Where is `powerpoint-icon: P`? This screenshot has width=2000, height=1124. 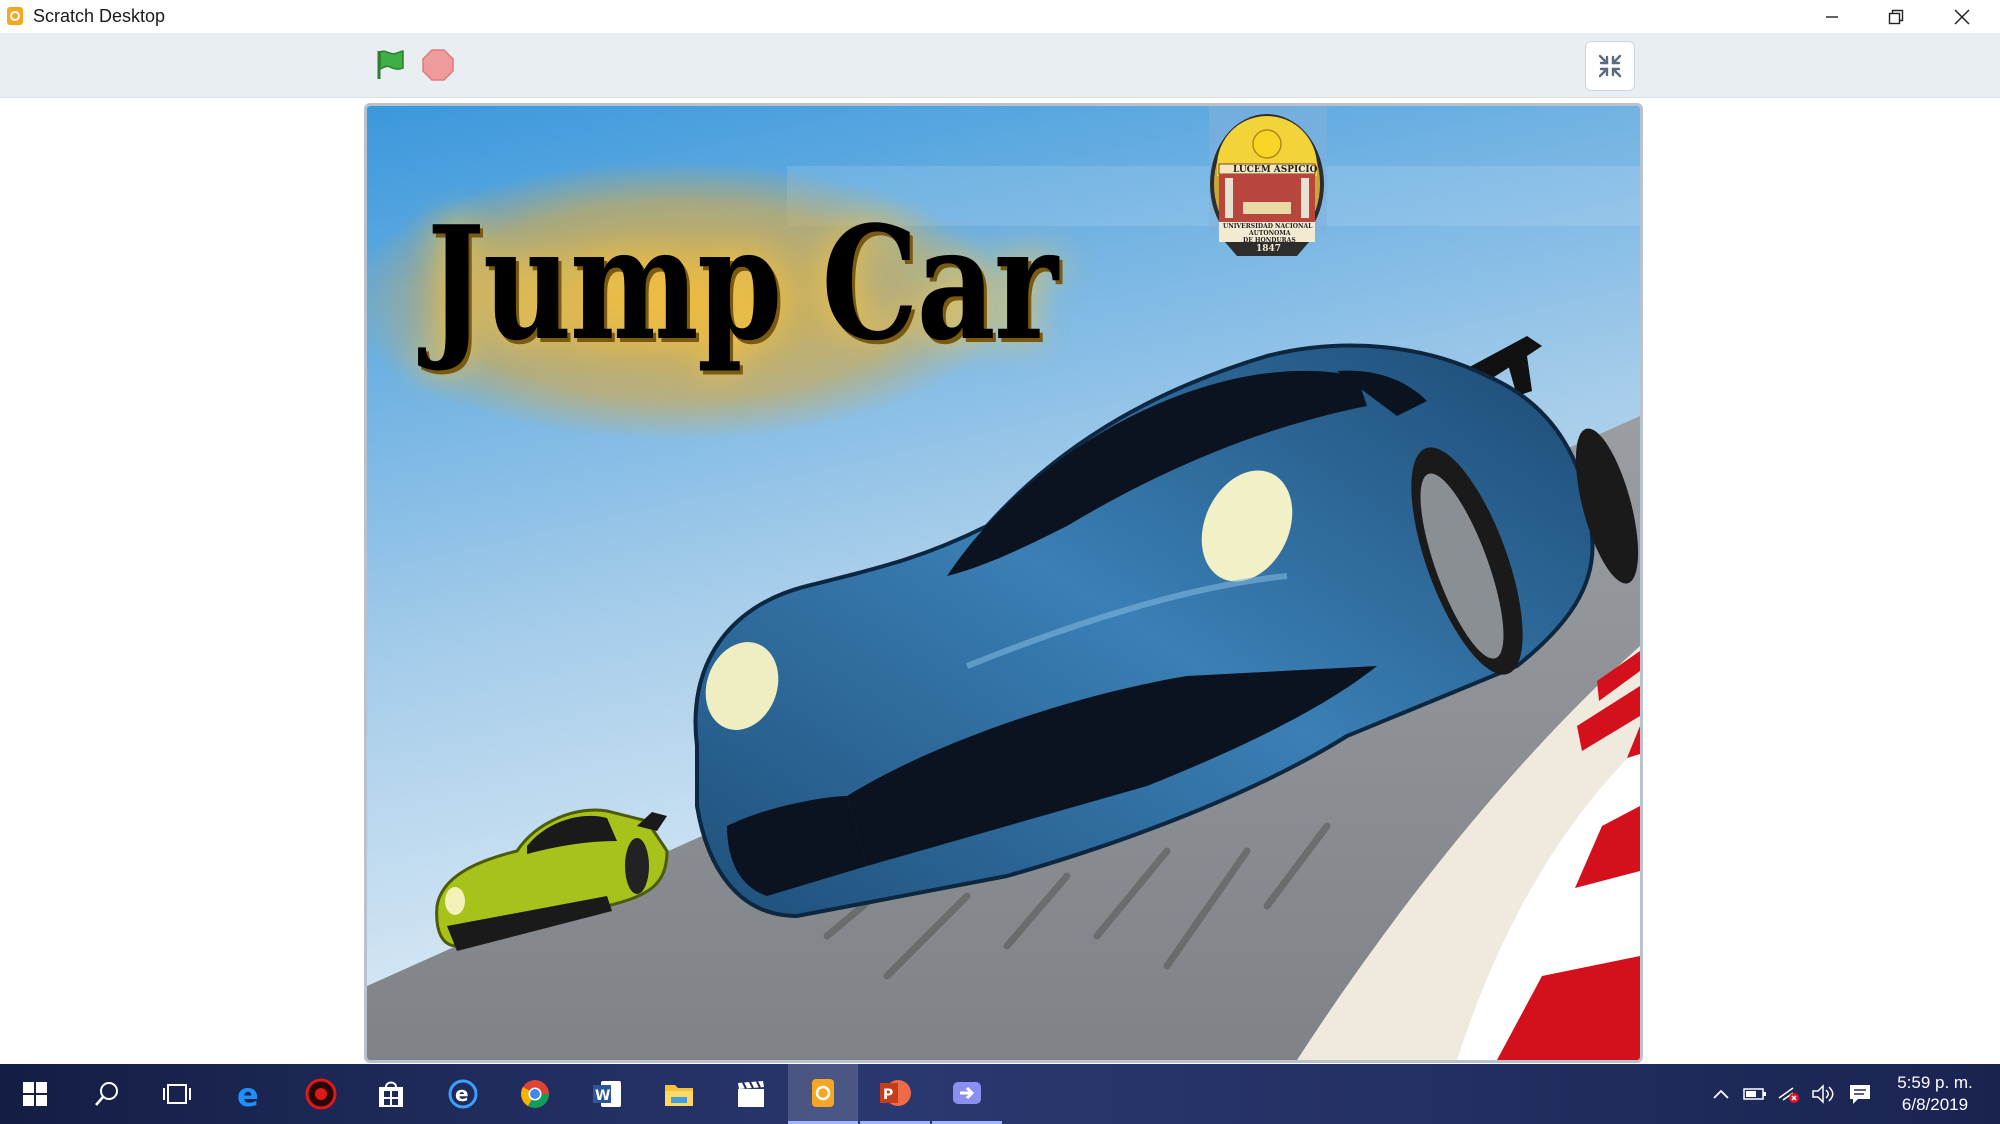 powerpoint-icon: P is located at coordinates (895, 1092).